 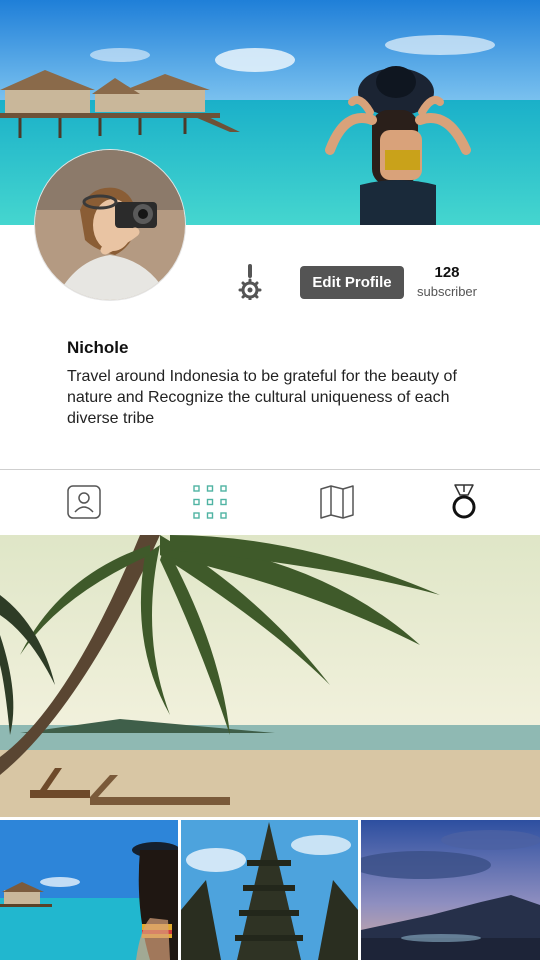 What do you see at coordinates (110, 225) in the screenshot?
I see `avatar` at bounding box center [110, 225].